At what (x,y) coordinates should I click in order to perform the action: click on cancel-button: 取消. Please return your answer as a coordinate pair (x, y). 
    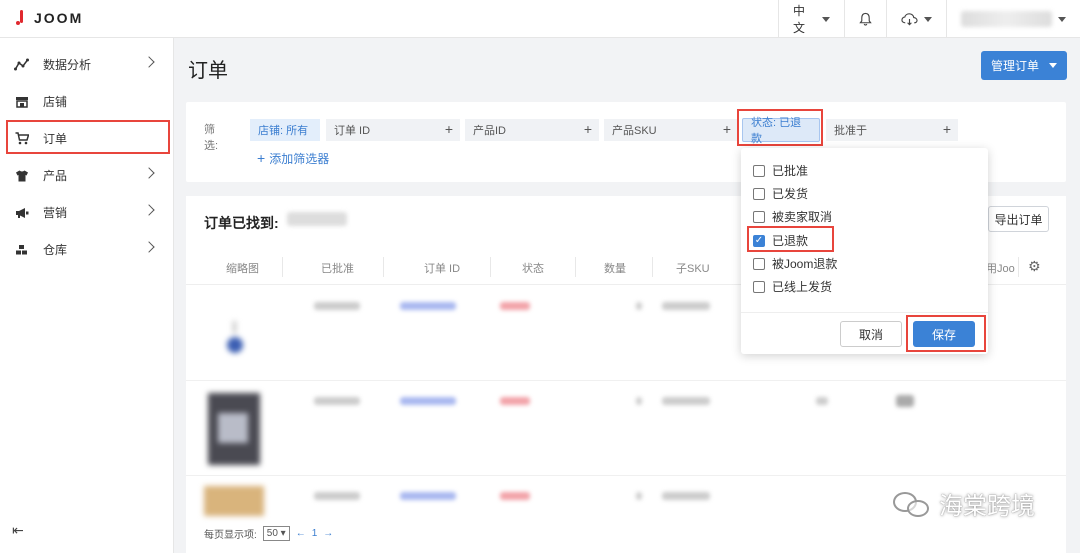
    Looking at the image, I should click on (871, 334).